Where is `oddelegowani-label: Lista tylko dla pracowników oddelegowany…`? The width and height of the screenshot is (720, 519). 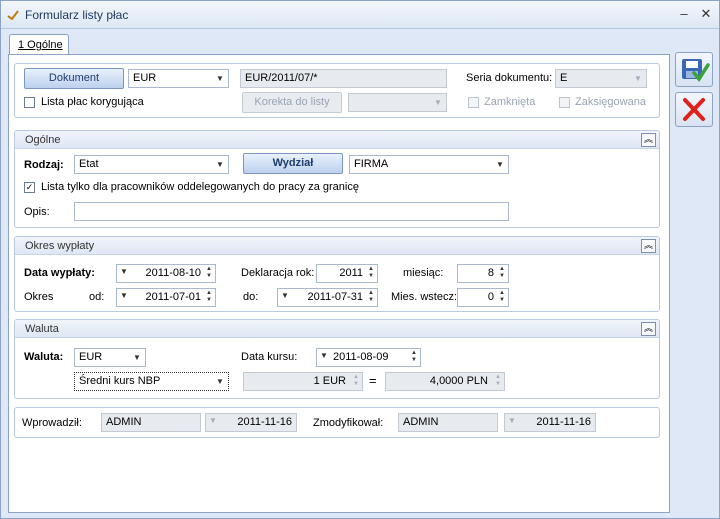 oddelegowani-label: Lista tylko dla pracowników oddelegowany… is located at coordinates (200, 187).